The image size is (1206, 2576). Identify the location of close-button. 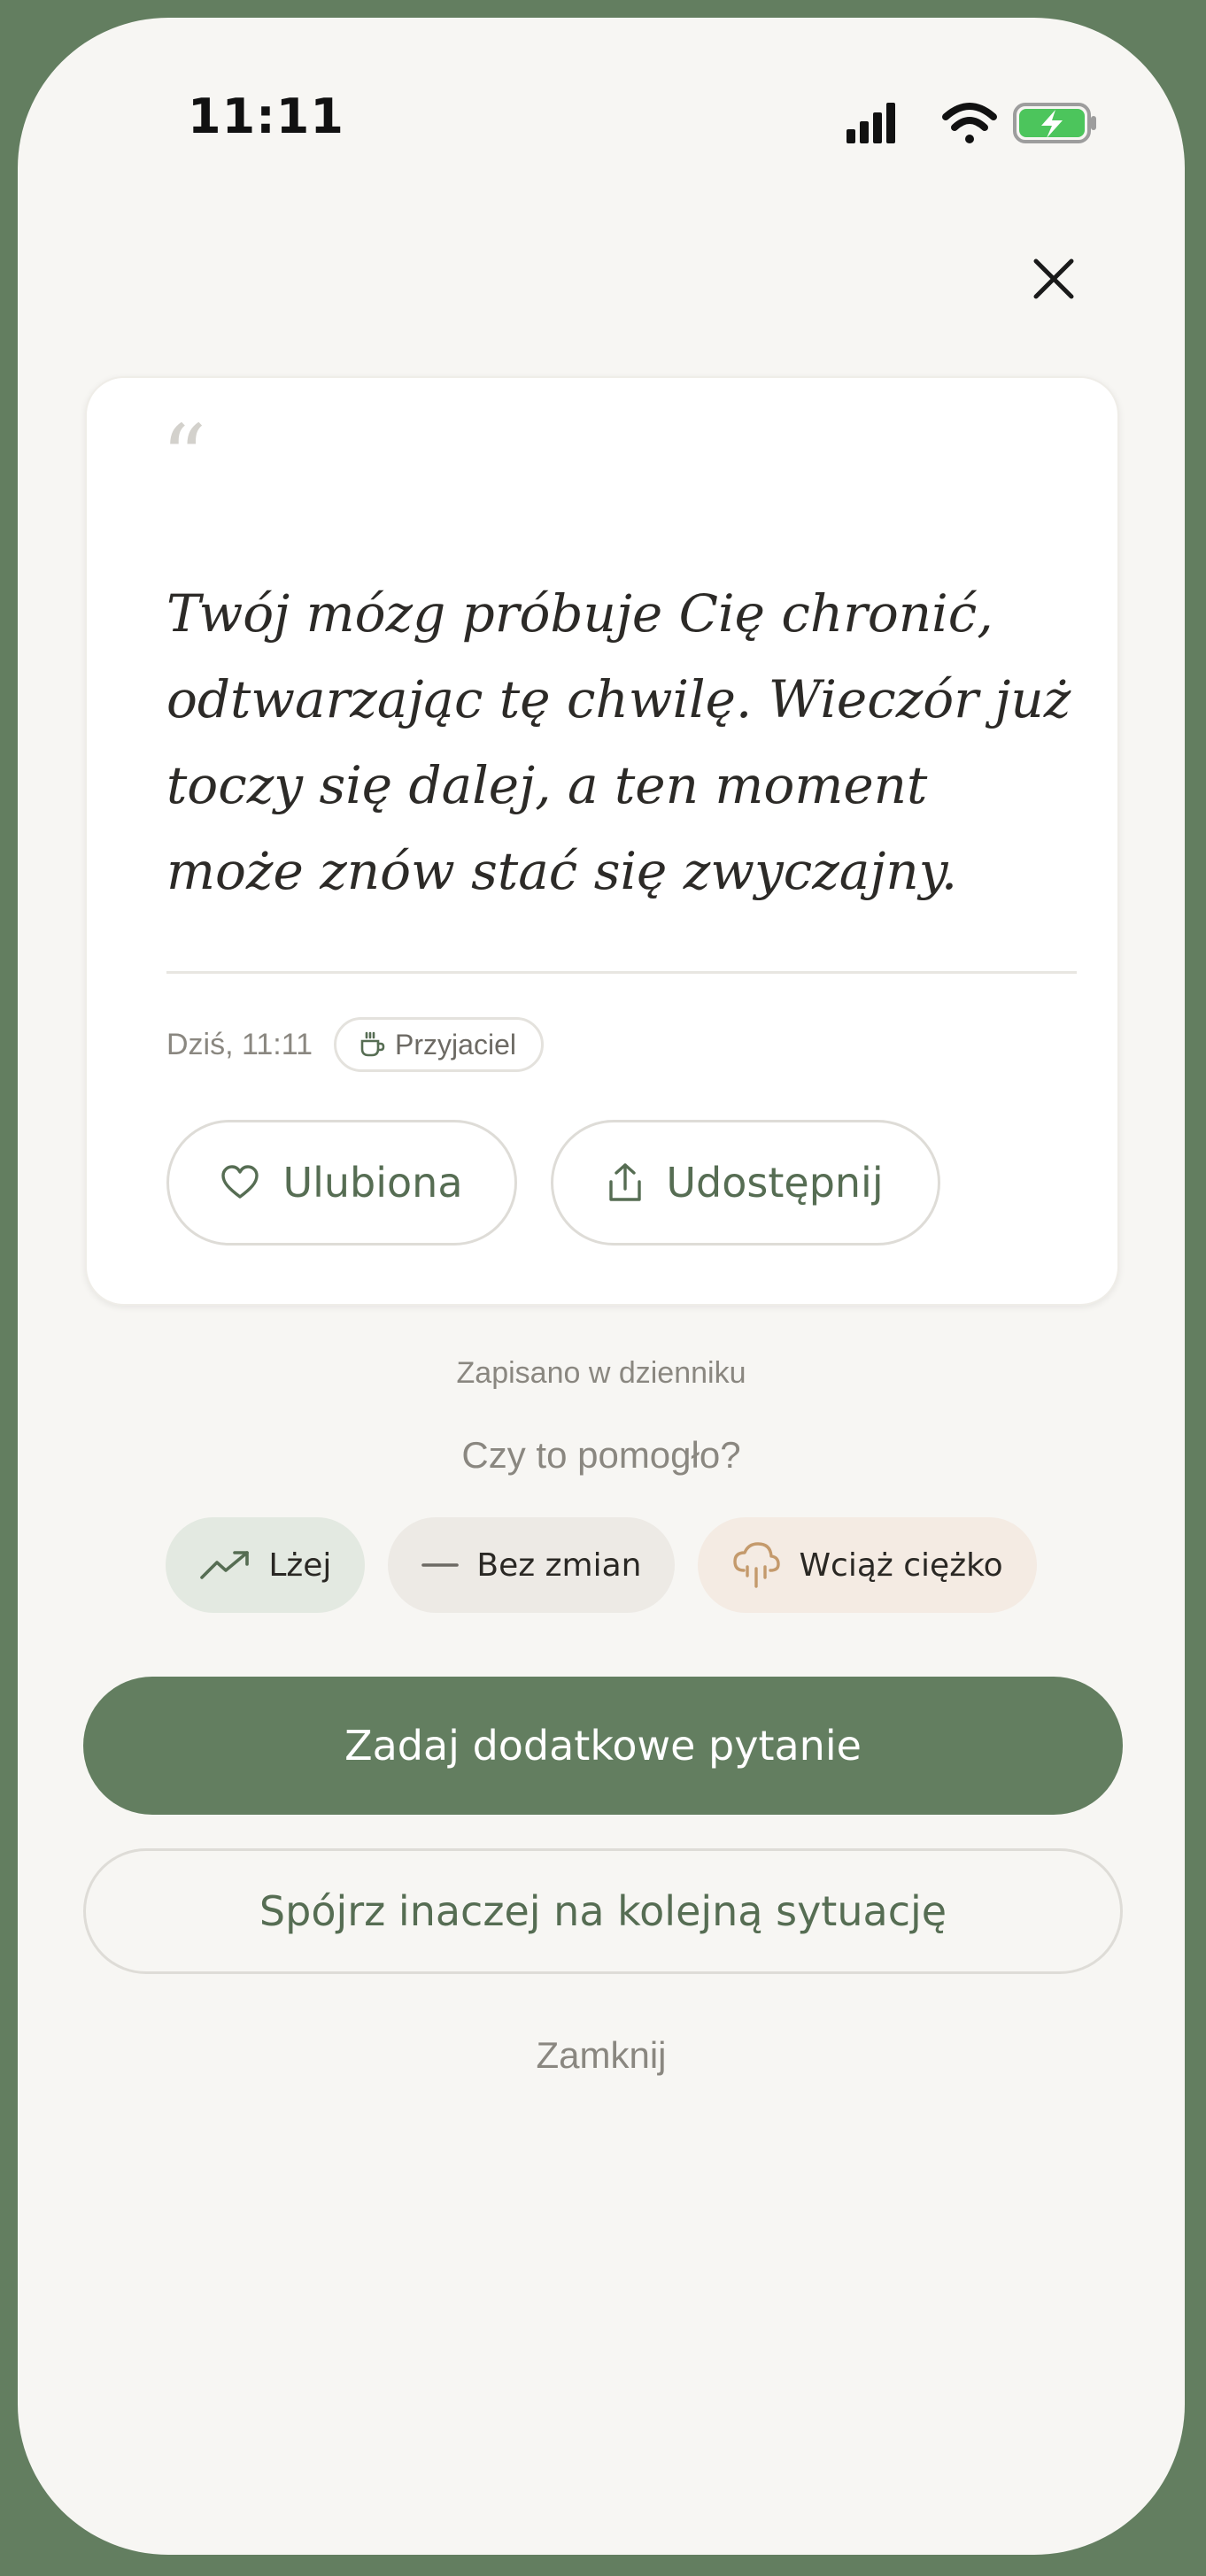
(1053, 278).